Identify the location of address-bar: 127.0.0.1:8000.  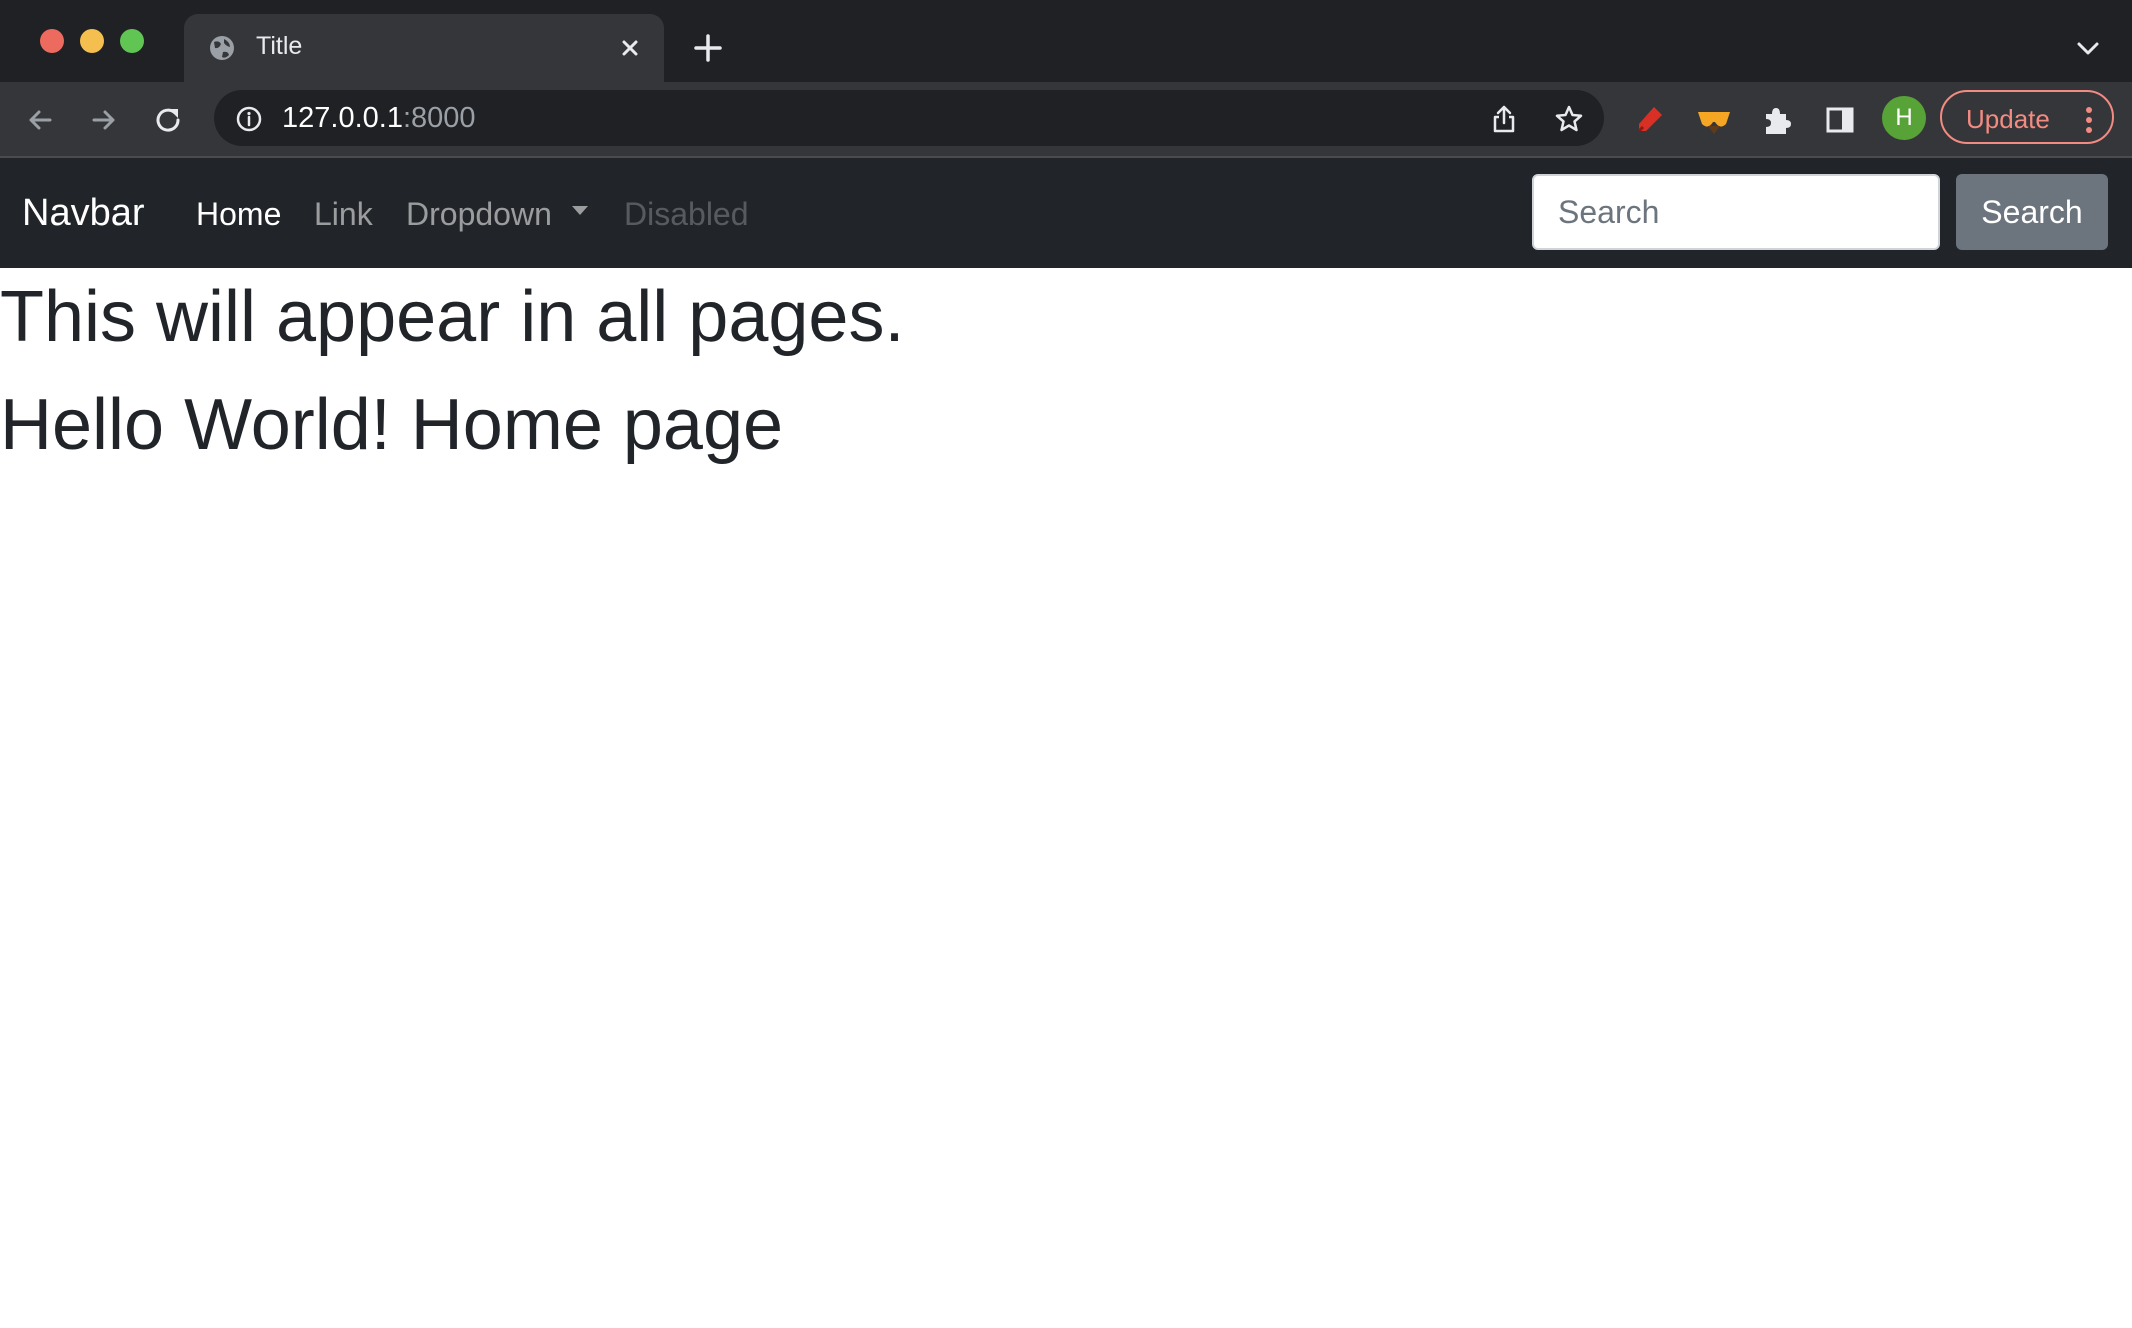
(909, 118).